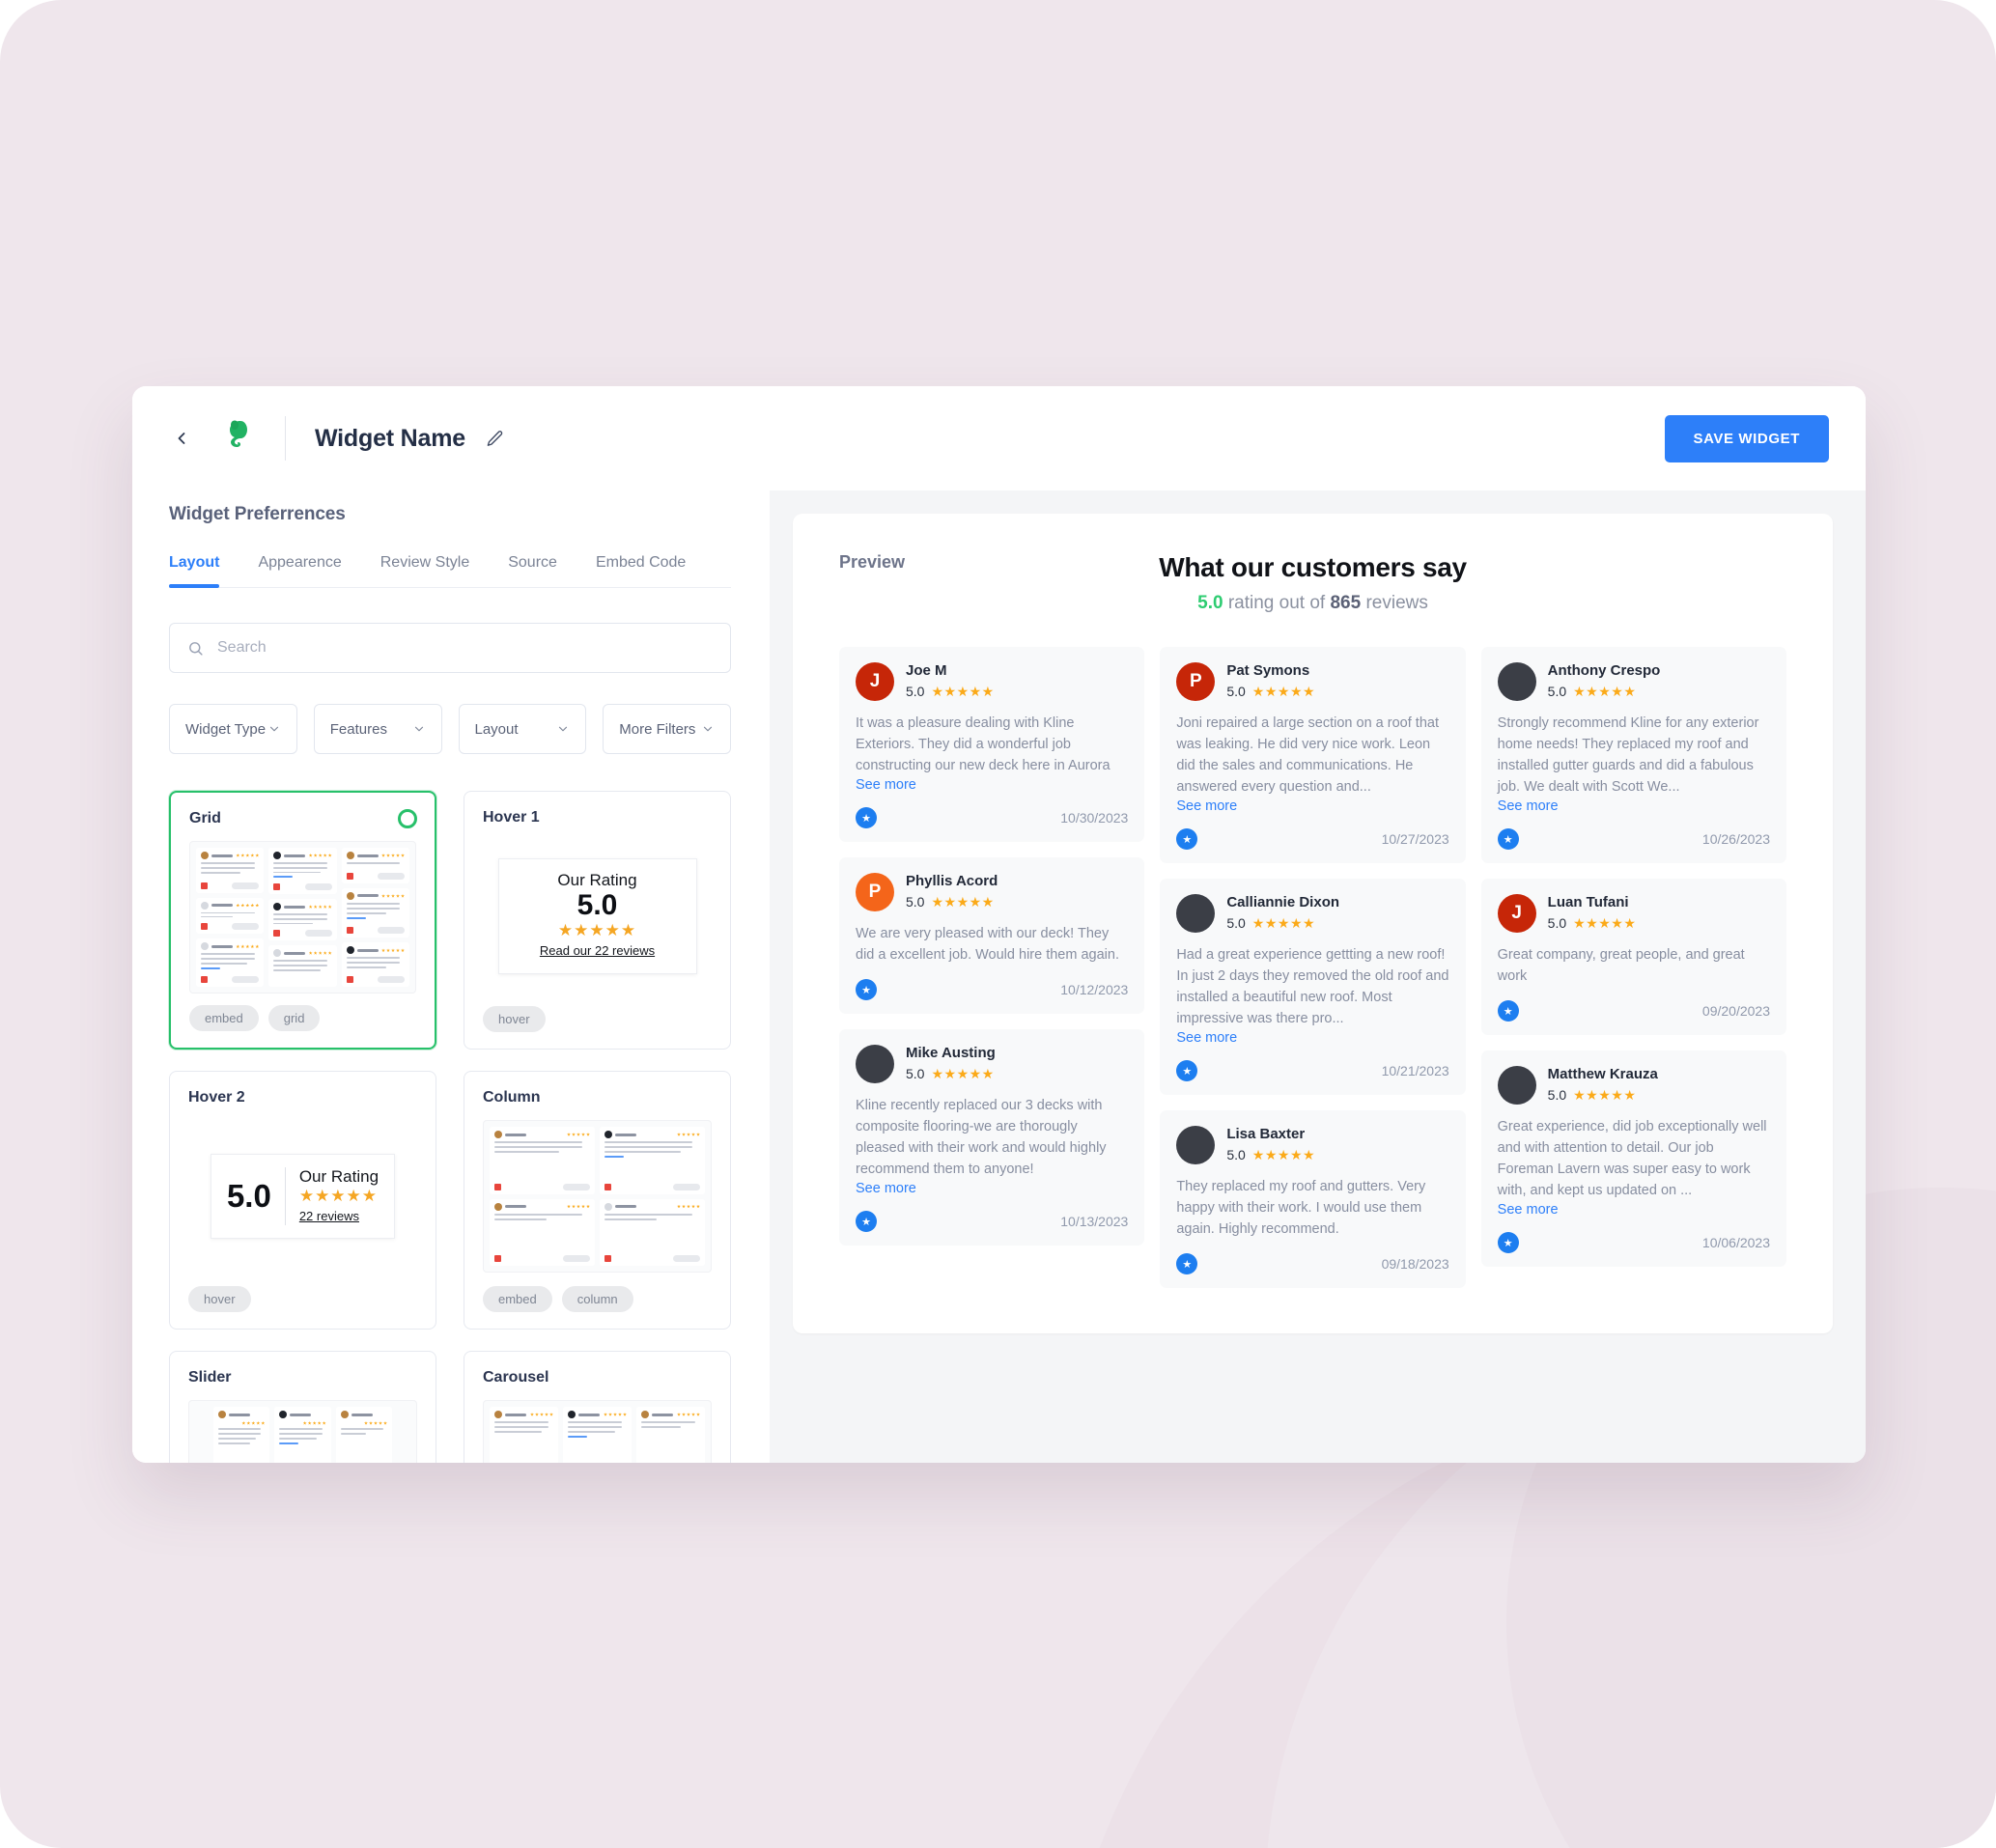 This screenshot has height=1848, width=1996. What do you see at coordinates (299, 570) in the screenshot?
I see `tab-appearence: Appearence` at bounding box center [299, 570].